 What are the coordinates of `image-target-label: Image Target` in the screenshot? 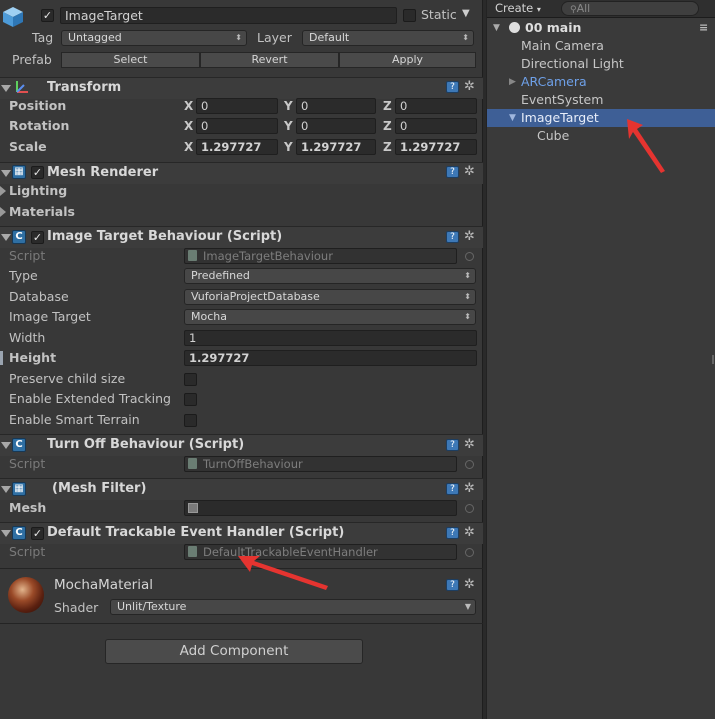 It's located at (50, 316).